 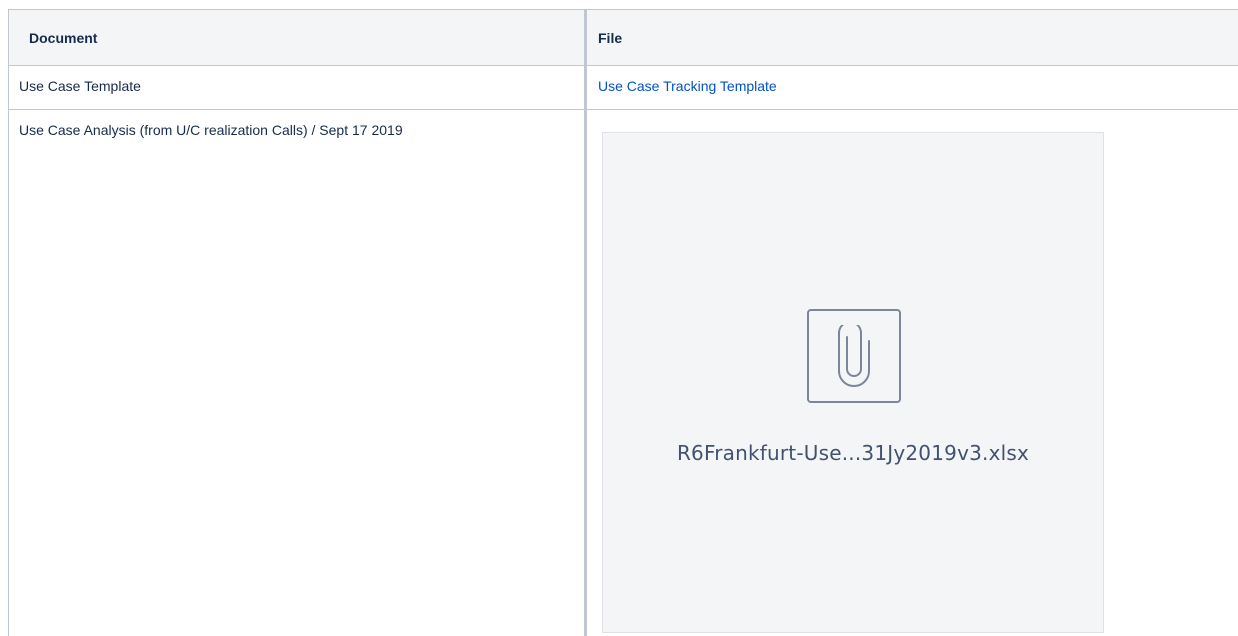 What do you see at coordinates (853, 453) in the screenshot?
I see `attachment-file-name: R6Frankfurt-Use...31Jy2019v3.xlsx` at bounding box center [853, 453].